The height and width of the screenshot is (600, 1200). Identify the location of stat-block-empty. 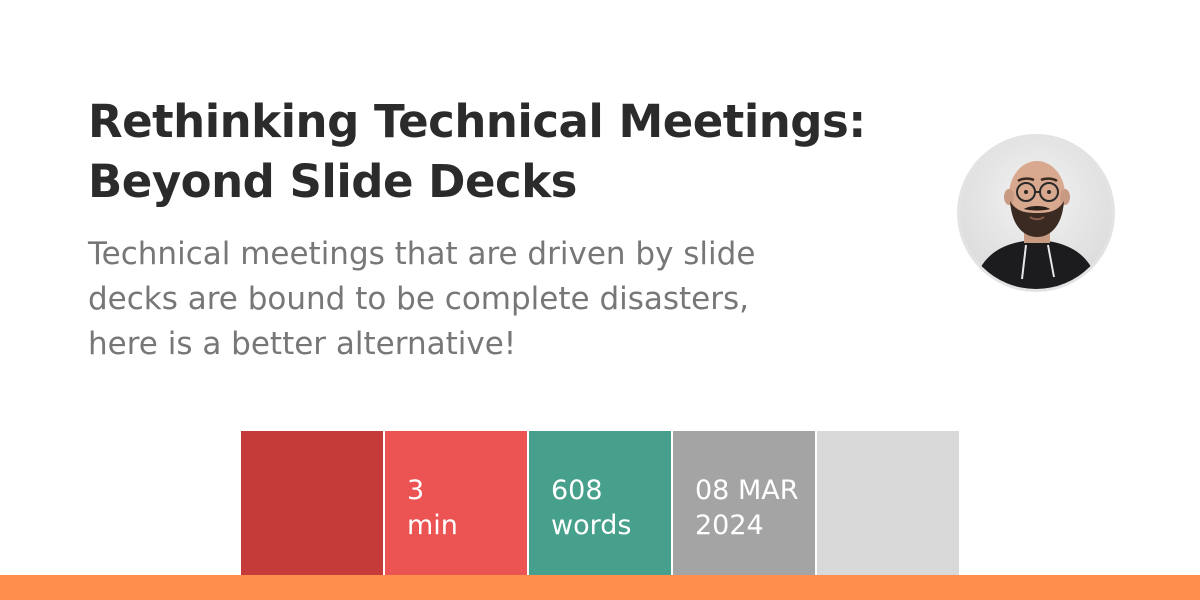
(888, 503).